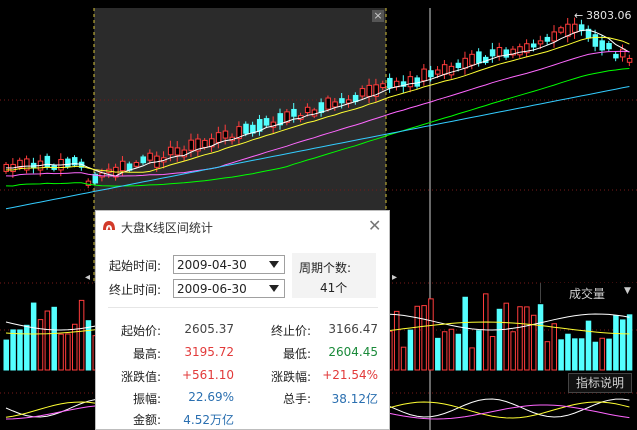 This screenshot has width=637, height=430. What do you see at coordinates (600, 383) in the screenshot?
I see `indicator-description-button: 指标说明` at bounding box center [600, 383].